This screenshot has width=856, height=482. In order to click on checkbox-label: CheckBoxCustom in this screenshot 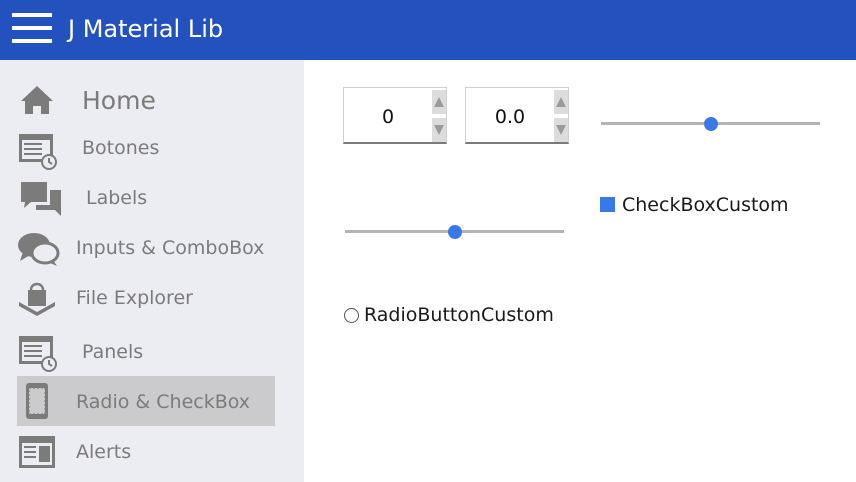, I will do `click(705, 205)`.